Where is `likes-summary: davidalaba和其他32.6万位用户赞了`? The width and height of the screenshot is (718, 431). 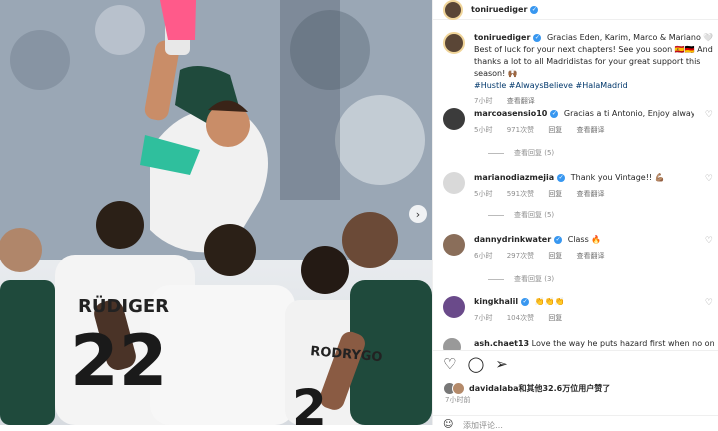 likes-summary: davidalaba和其他32.6万位用户赞了 is located at coordinates (526, 388).